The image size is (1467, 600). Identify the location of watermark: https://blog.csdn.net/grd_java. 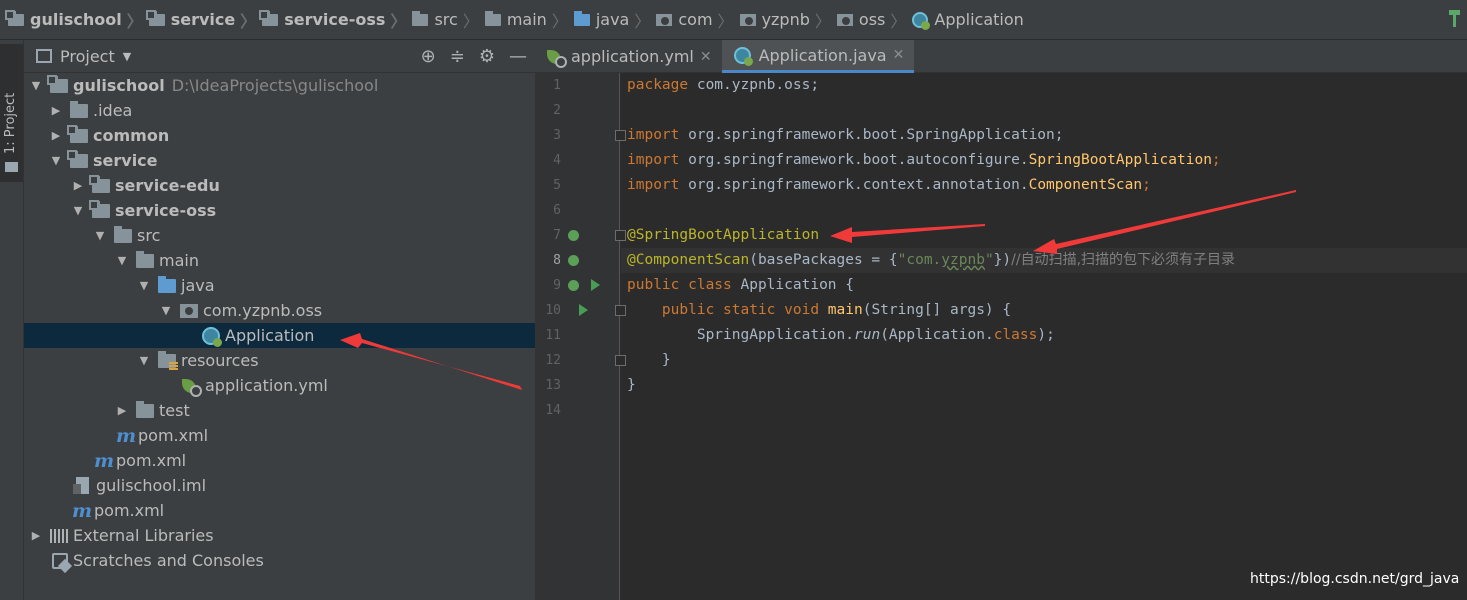
(1355, 579).